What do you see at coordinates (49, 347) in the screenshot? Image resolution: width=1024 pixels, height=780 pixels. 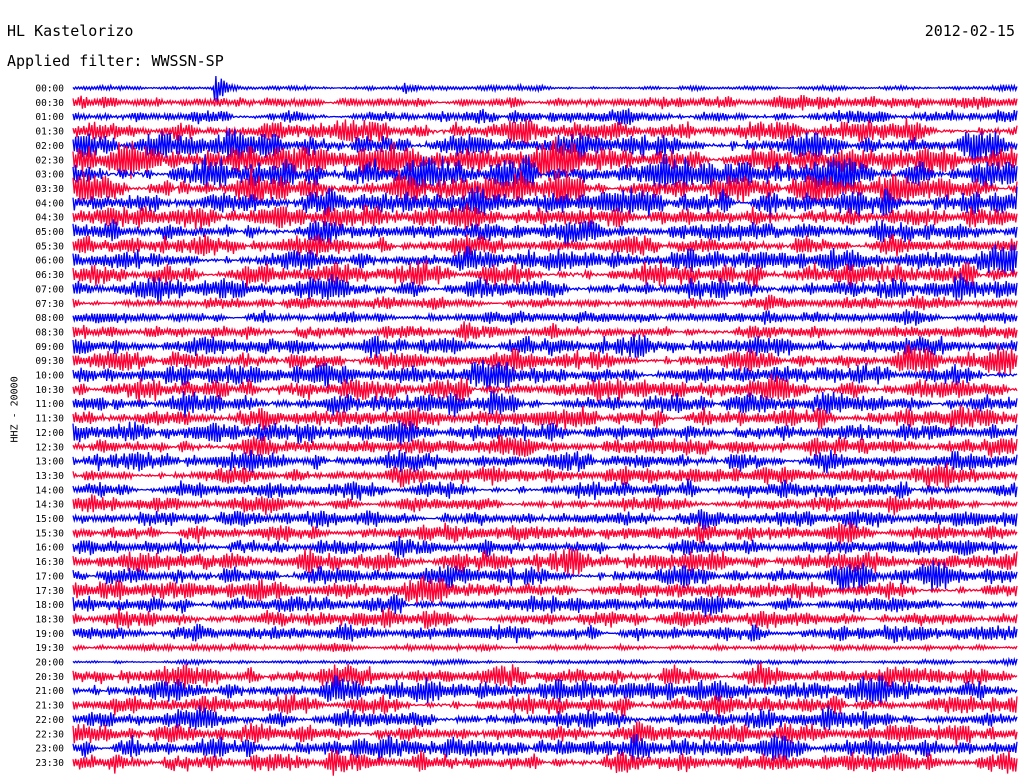 I see `time-tick-09-00: 09:00` at bounding box center [49, 347].